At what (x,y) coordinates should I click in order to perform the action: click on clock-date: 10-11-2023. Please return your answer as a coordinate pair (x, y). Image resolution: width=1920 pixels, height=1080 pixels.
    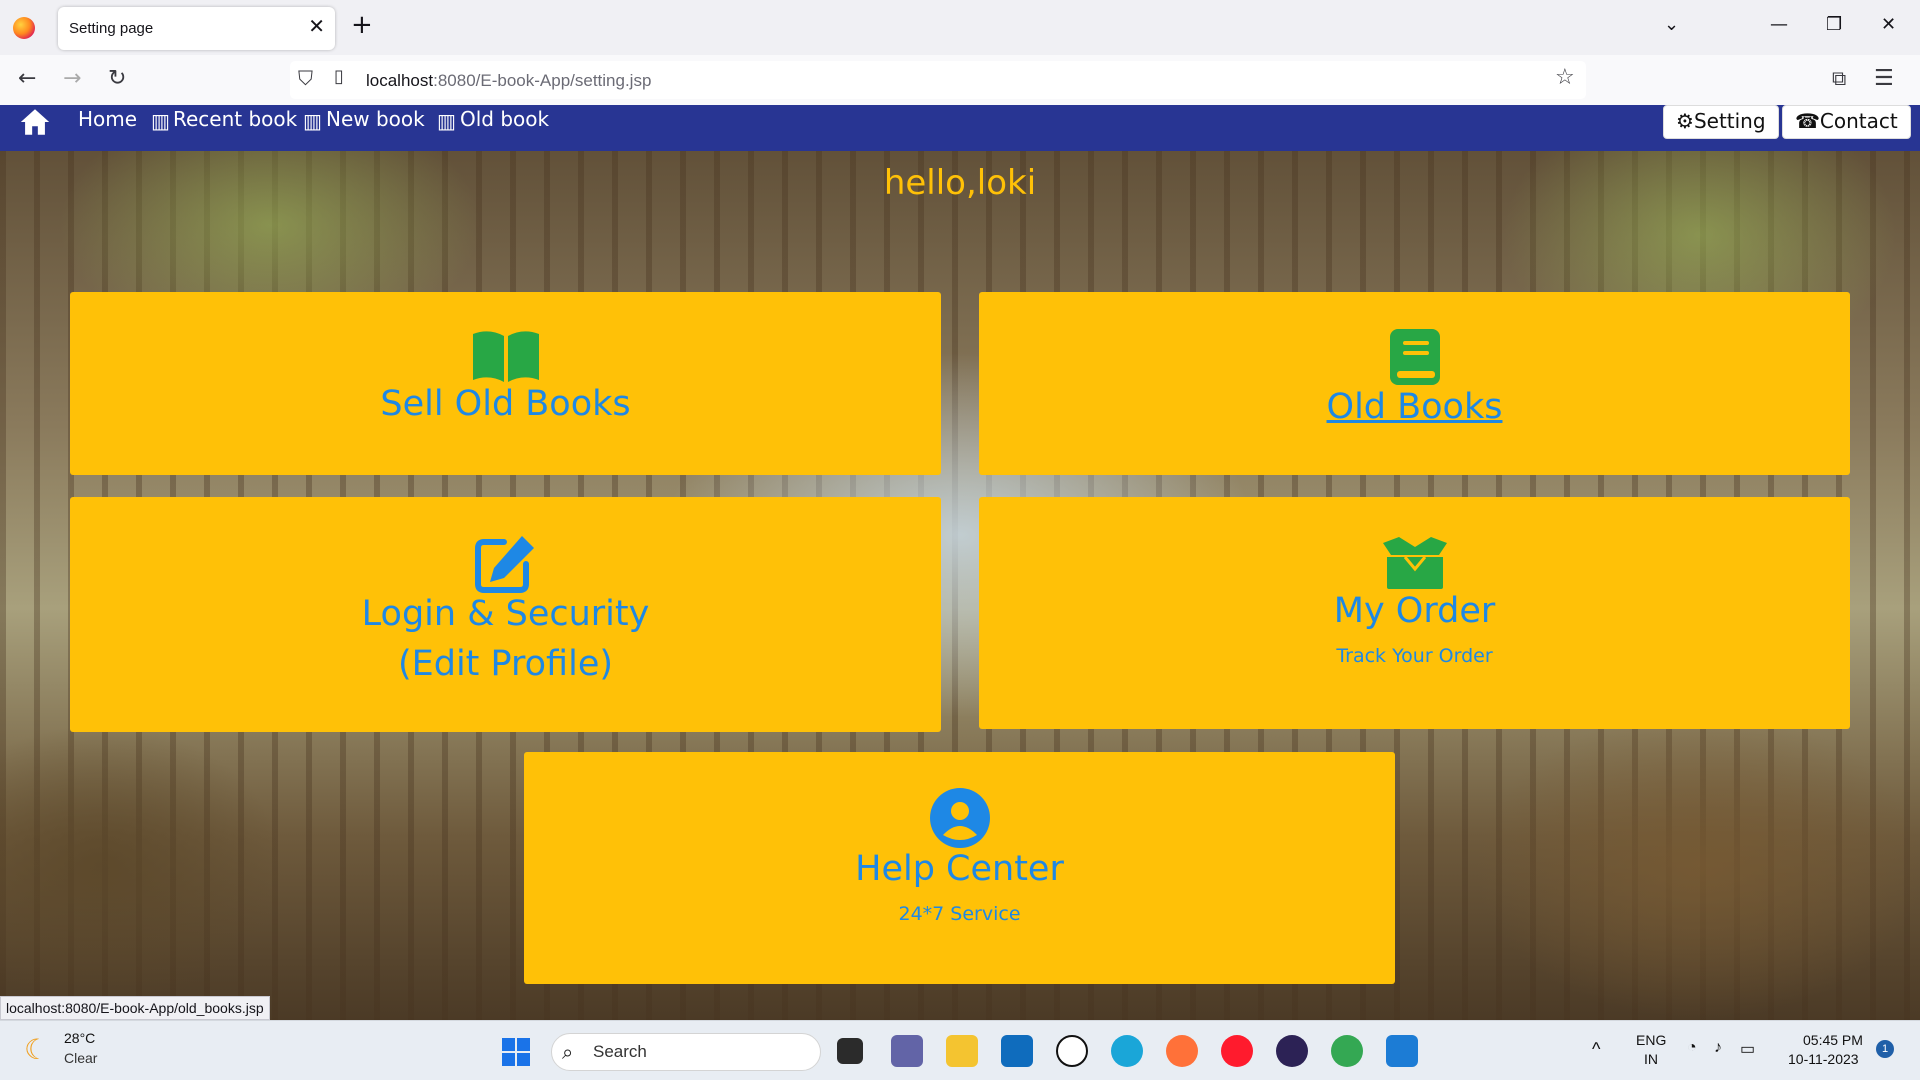
    Looking at the image, I should click on (1823, 1059).